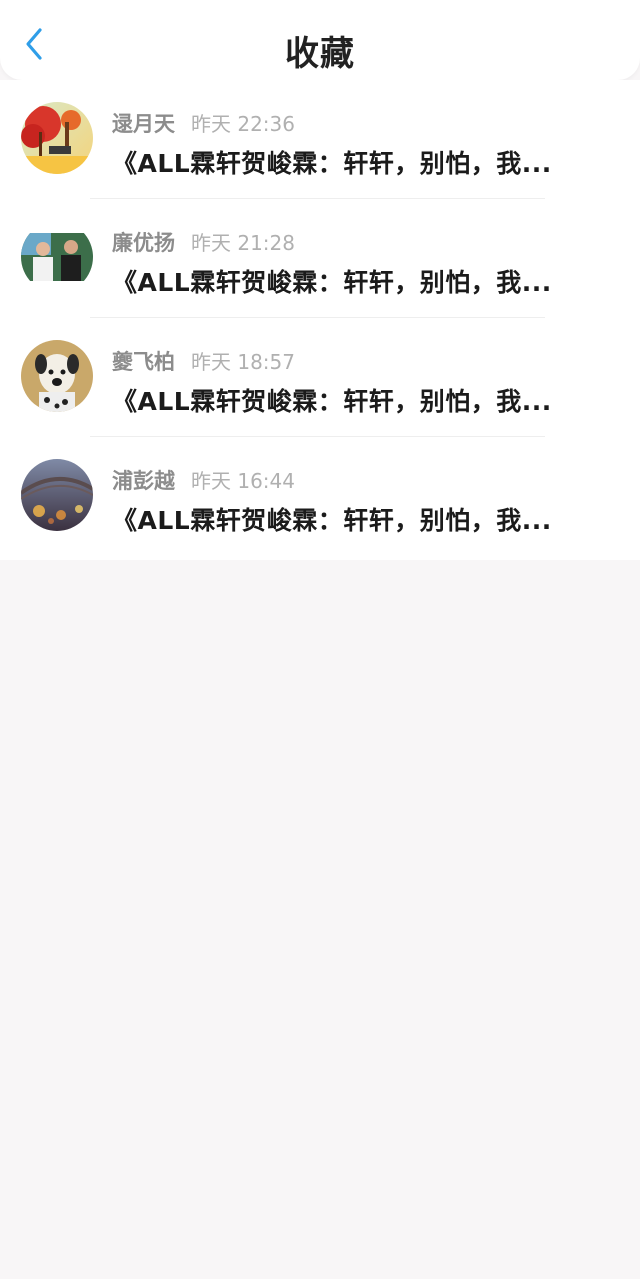  I want to click on page-title: 收藏, so click(320, 54).